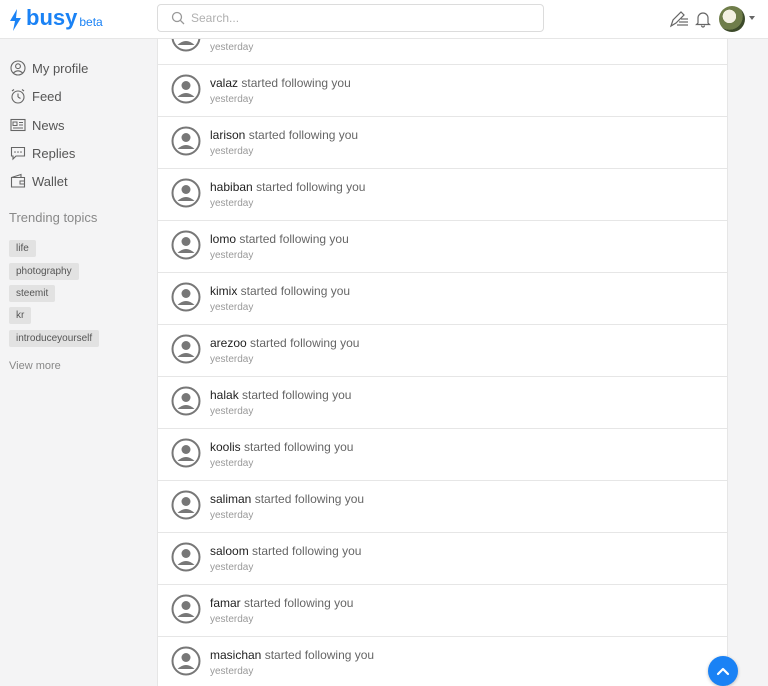 The height and width of the screenshot is (686, 768). I want to click on notification-text: famar started following you, so click(281, 603).